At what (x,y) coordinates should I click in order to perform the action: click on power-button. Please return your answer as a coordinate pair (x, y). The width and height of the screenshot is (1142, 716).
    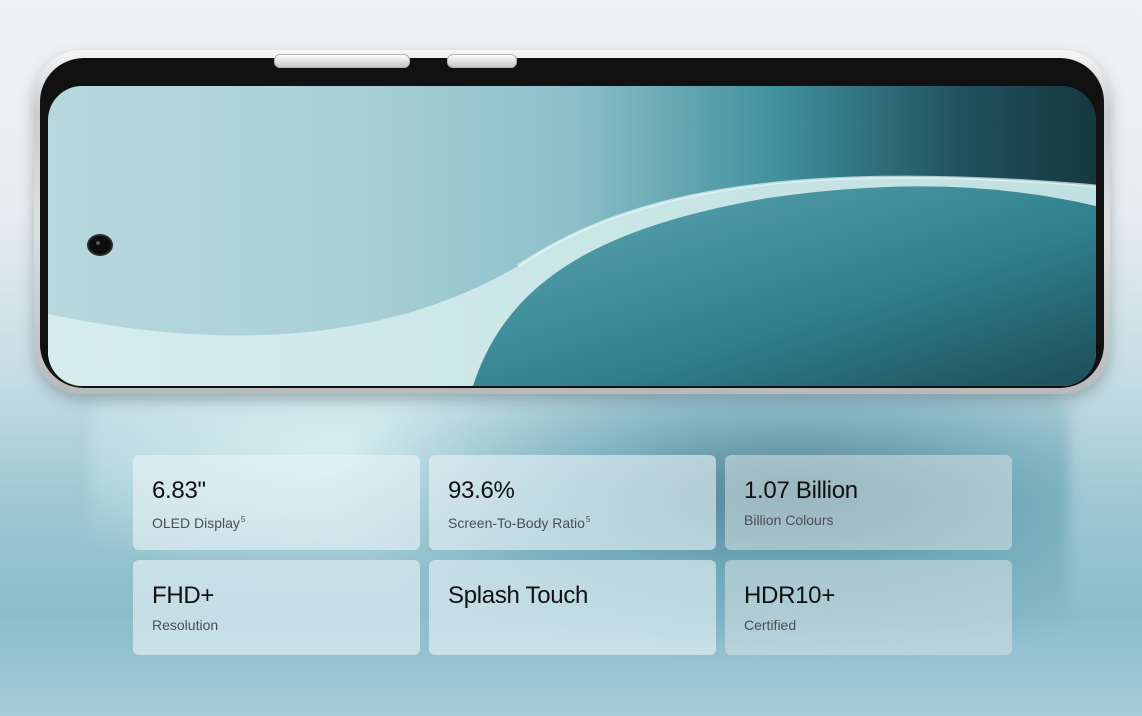
    Looking at the image, I should click on (482, 61).